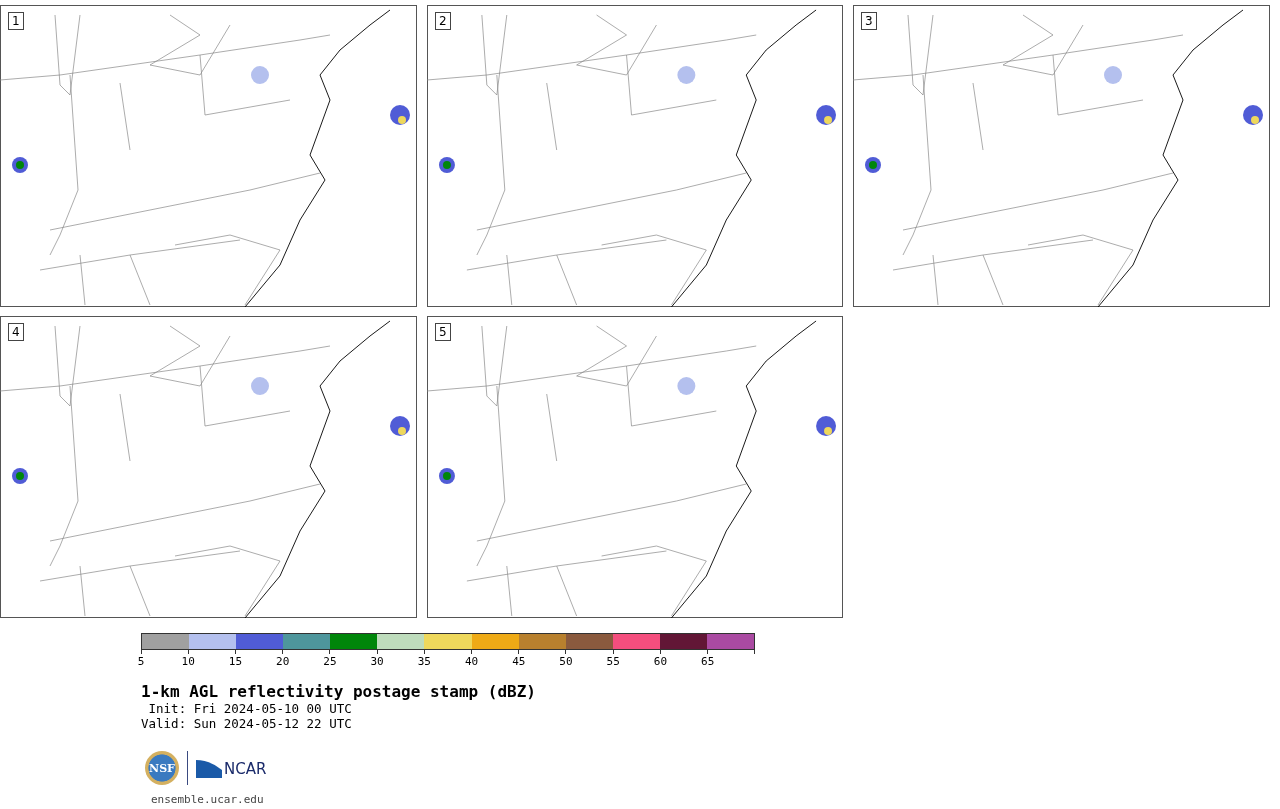  I want to click on valid-time: Valid: Sun 2024-05-12 22 UTC, so click(247, 723).